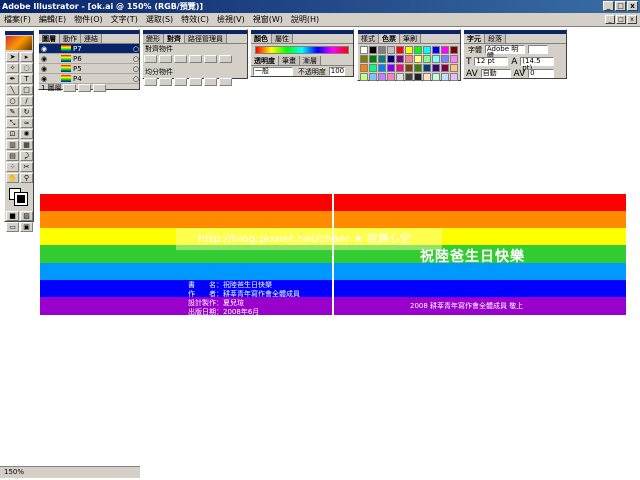 The width and height of the screenshot is (640, 480). What do you see at coordinates (537, 49) in the screenshot?
I see `font-style-select` at bounding box center [537, 49].